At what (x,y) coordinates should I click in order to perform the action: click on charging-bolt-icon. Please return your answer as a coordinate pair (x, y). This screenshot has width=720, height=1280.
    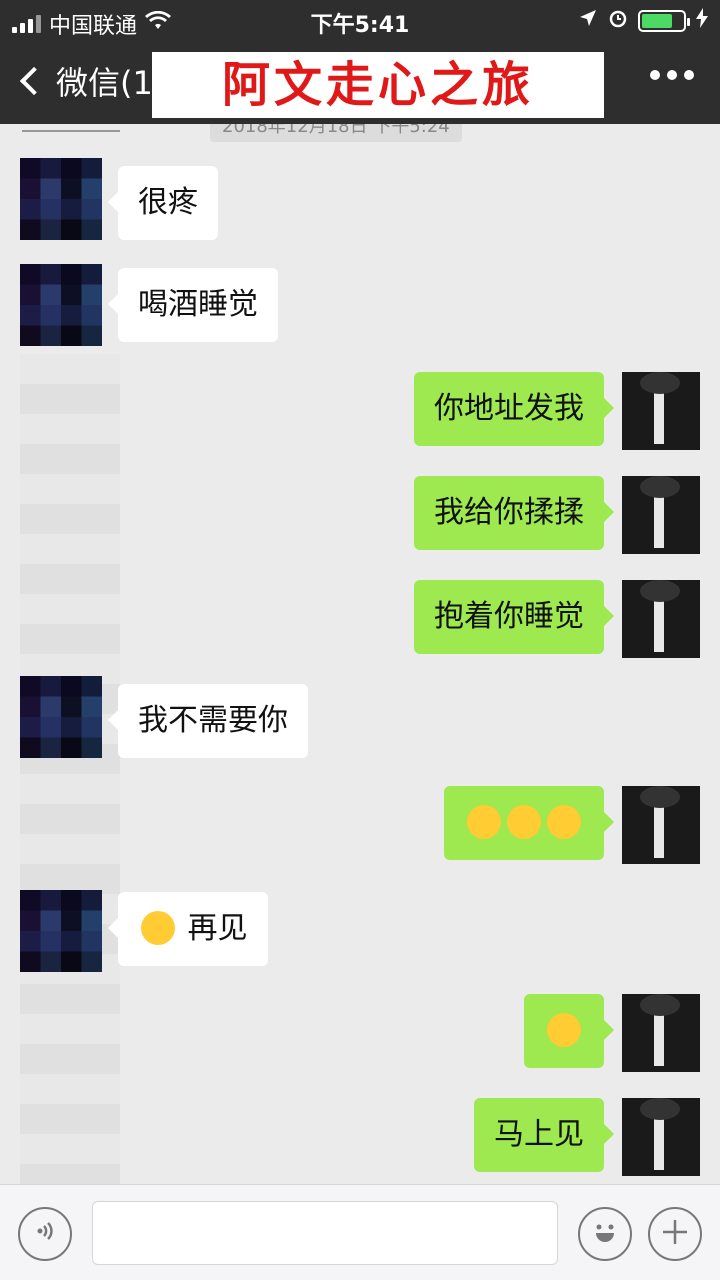
    Looking at the image, I should click on (702, 21).